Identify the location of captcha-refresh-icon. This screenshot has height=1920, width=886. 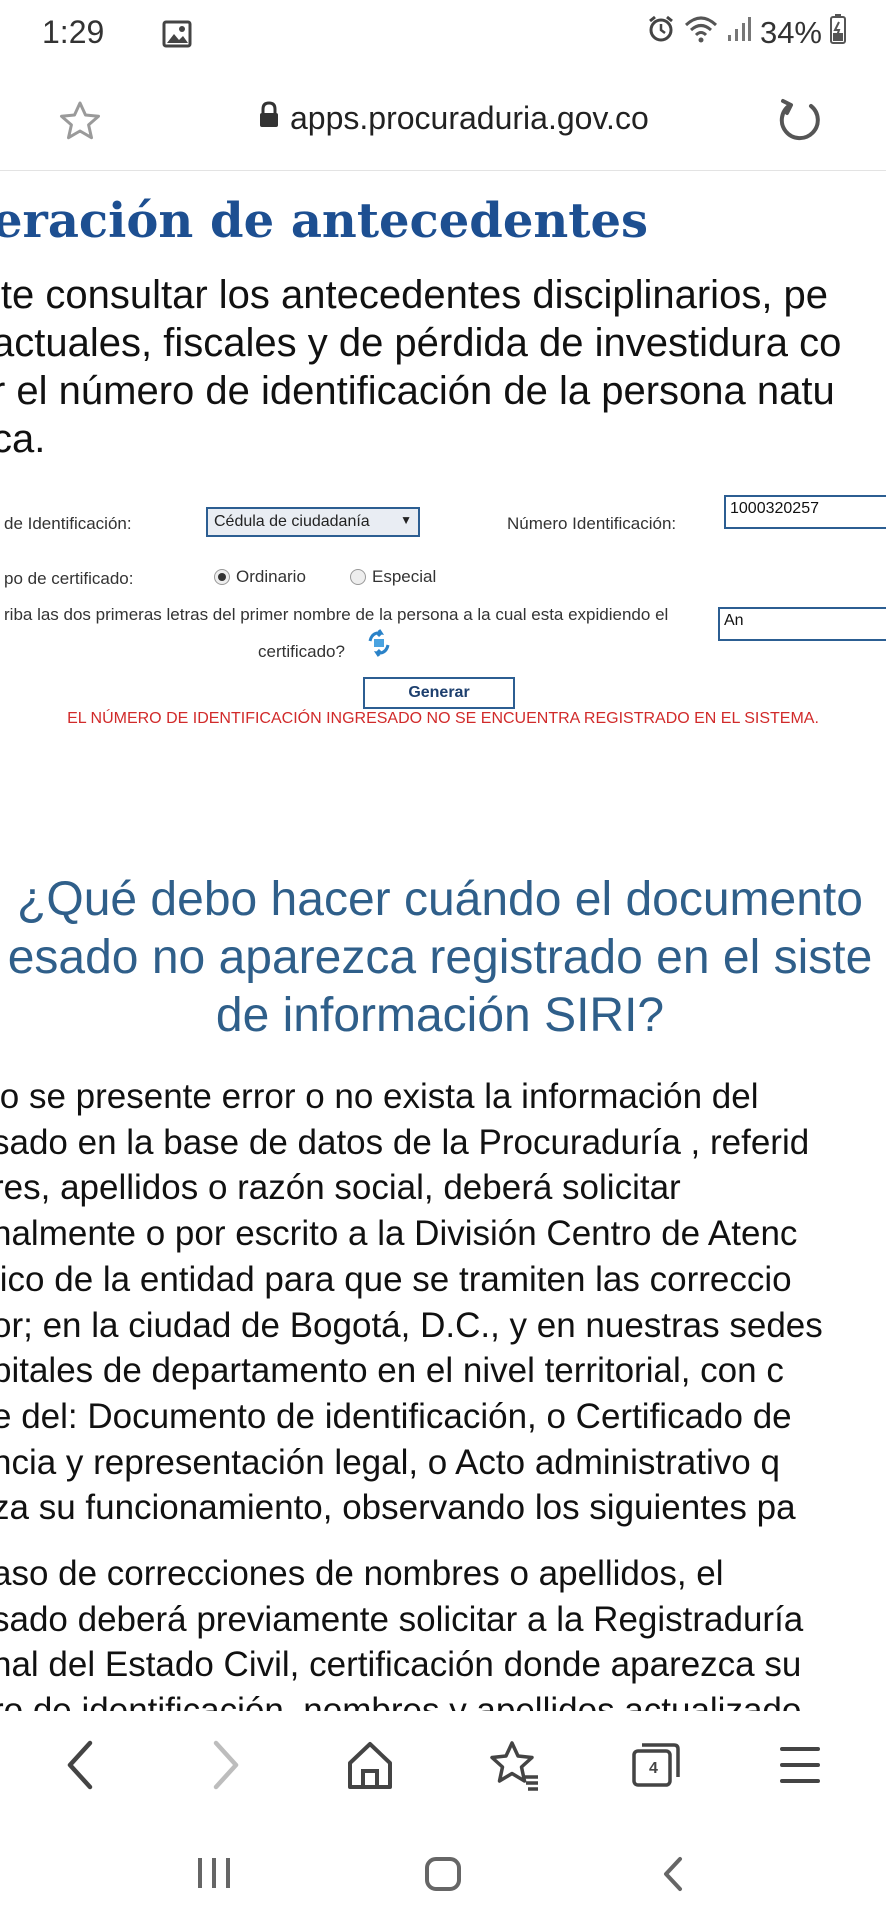
(379, 645).